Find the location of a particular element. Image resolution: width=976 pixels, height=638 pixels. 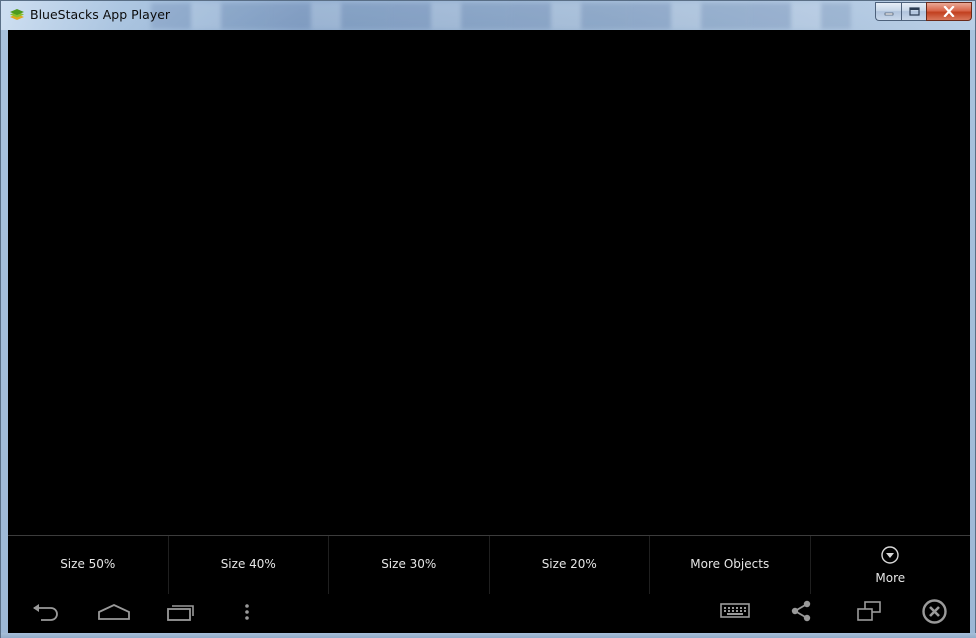

menu-button is located at coordinates (247, 612).